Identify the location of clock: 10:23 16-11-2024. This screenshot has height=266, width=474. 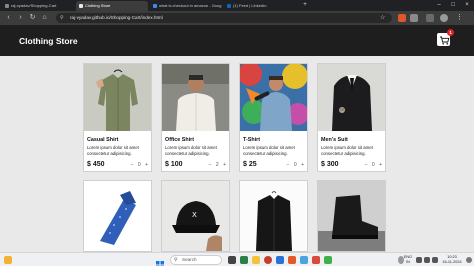
(452, 259).